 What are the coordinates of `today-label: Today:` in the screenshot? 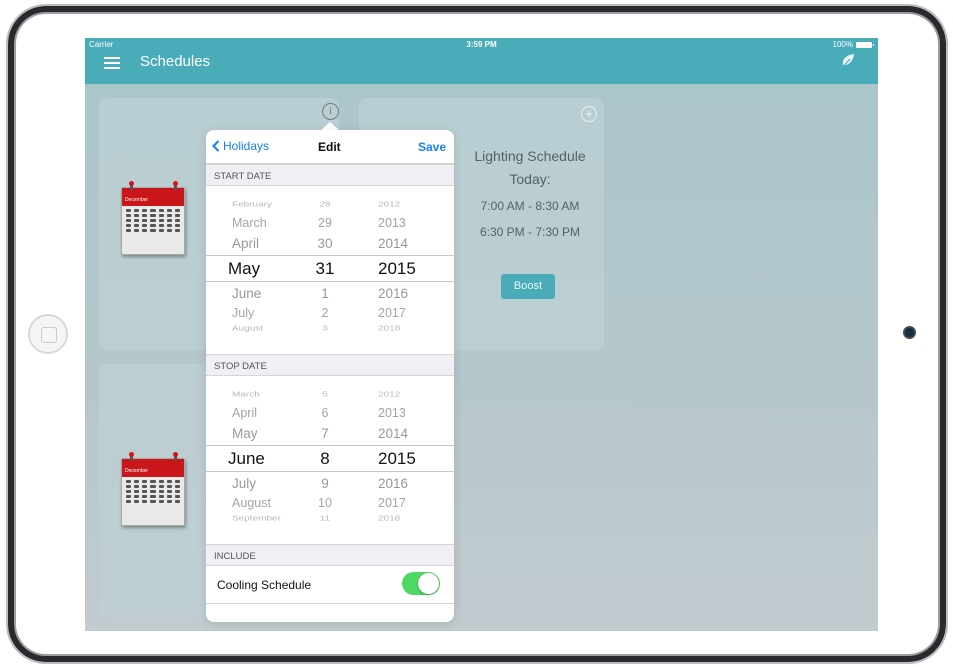 It's located at (530, 179).